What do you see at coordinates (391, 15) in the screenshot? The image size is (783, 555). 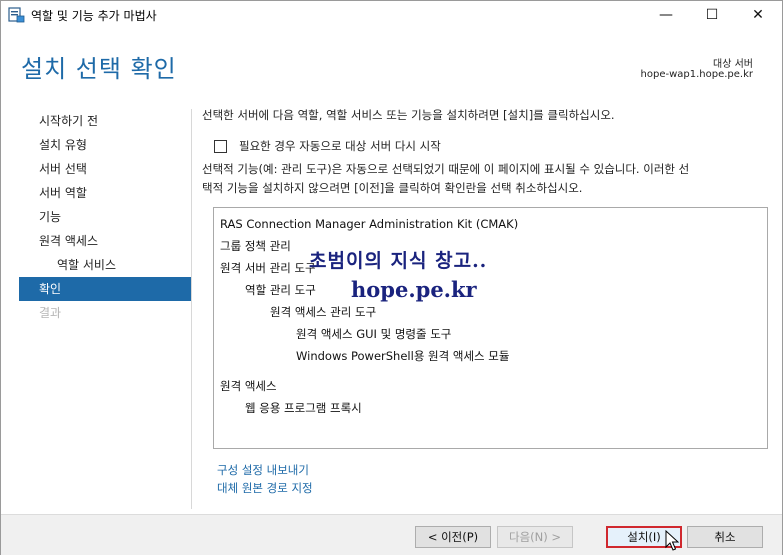 I see `title-bar: 역할 및 기능 추가 마법사 — ☐ ✕` at bounding box center [391, 15].